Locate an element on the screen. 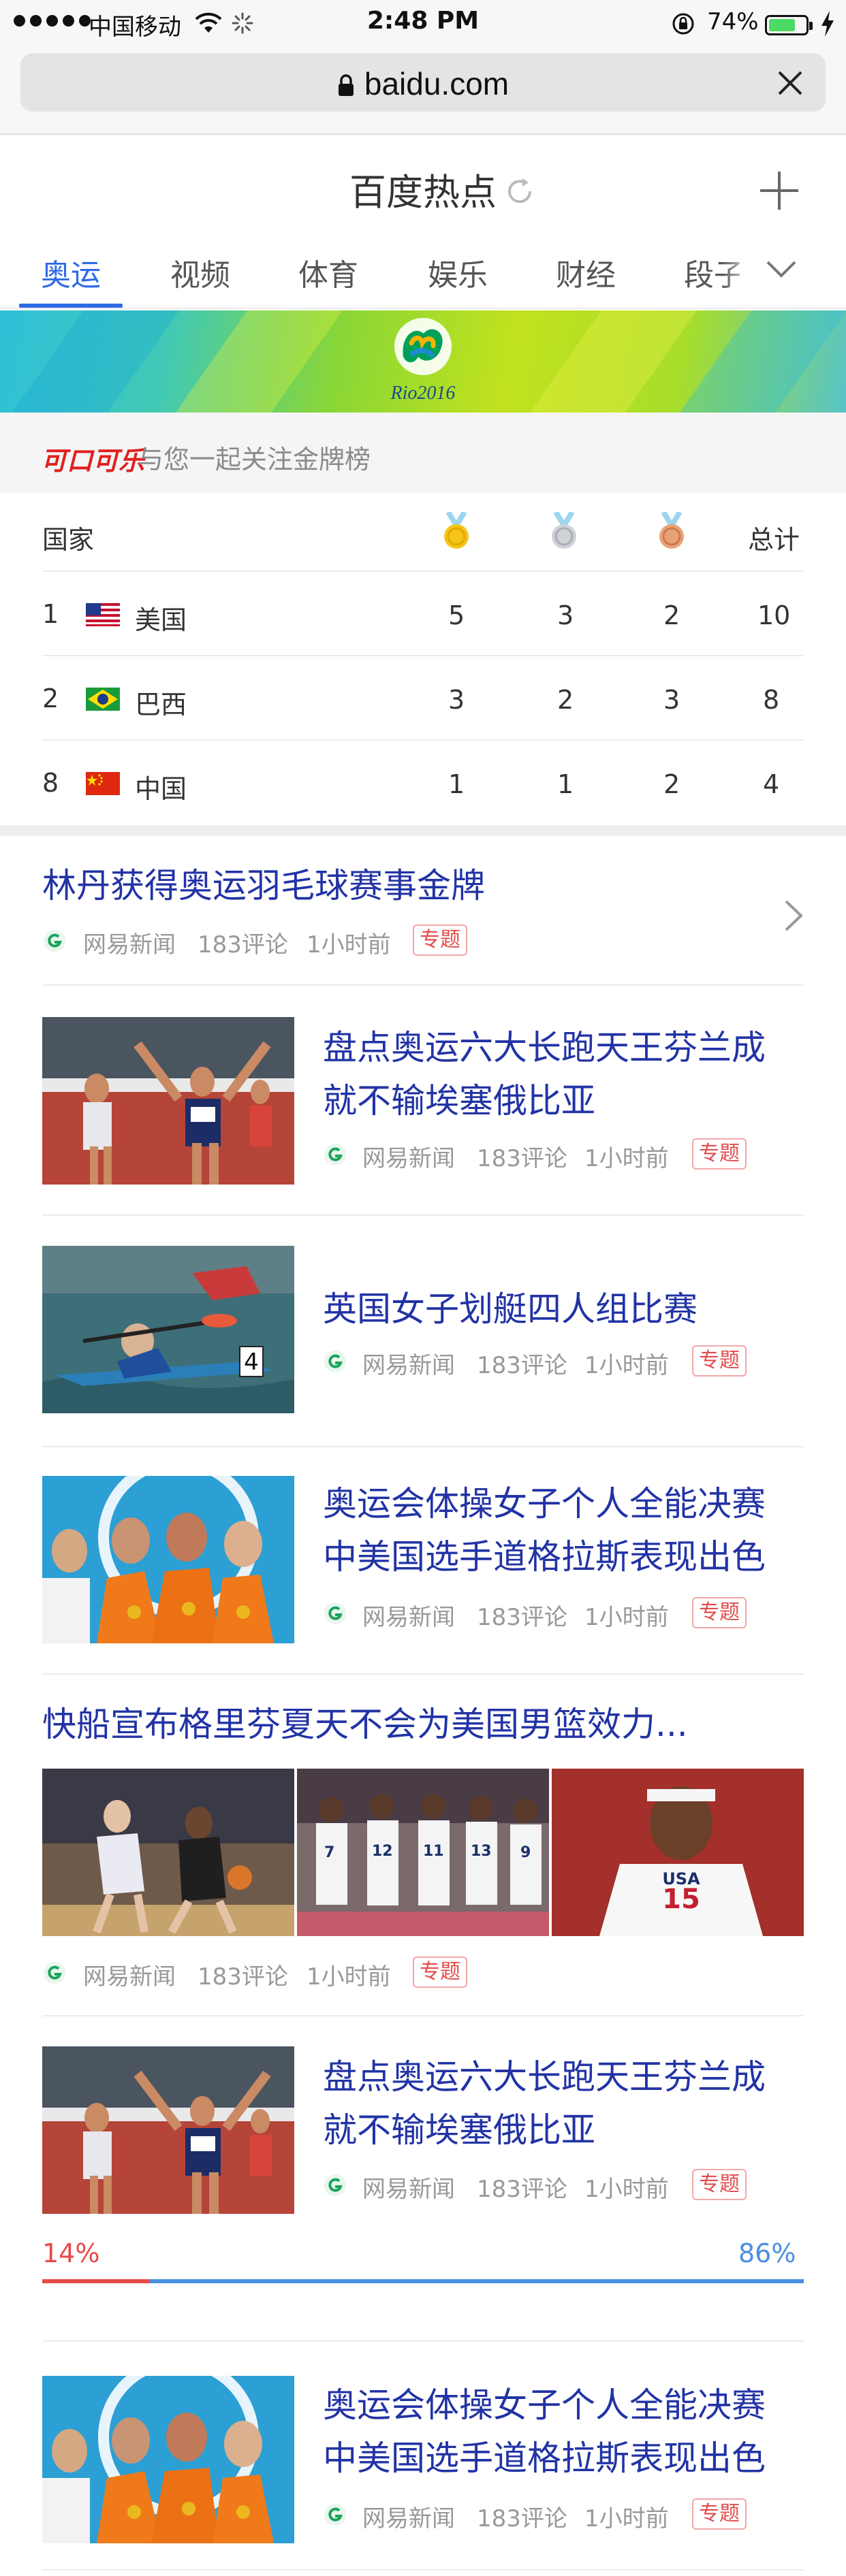 This screenshot has height=2576, width=846. rank: 2 is located at coordinates (51, 698).